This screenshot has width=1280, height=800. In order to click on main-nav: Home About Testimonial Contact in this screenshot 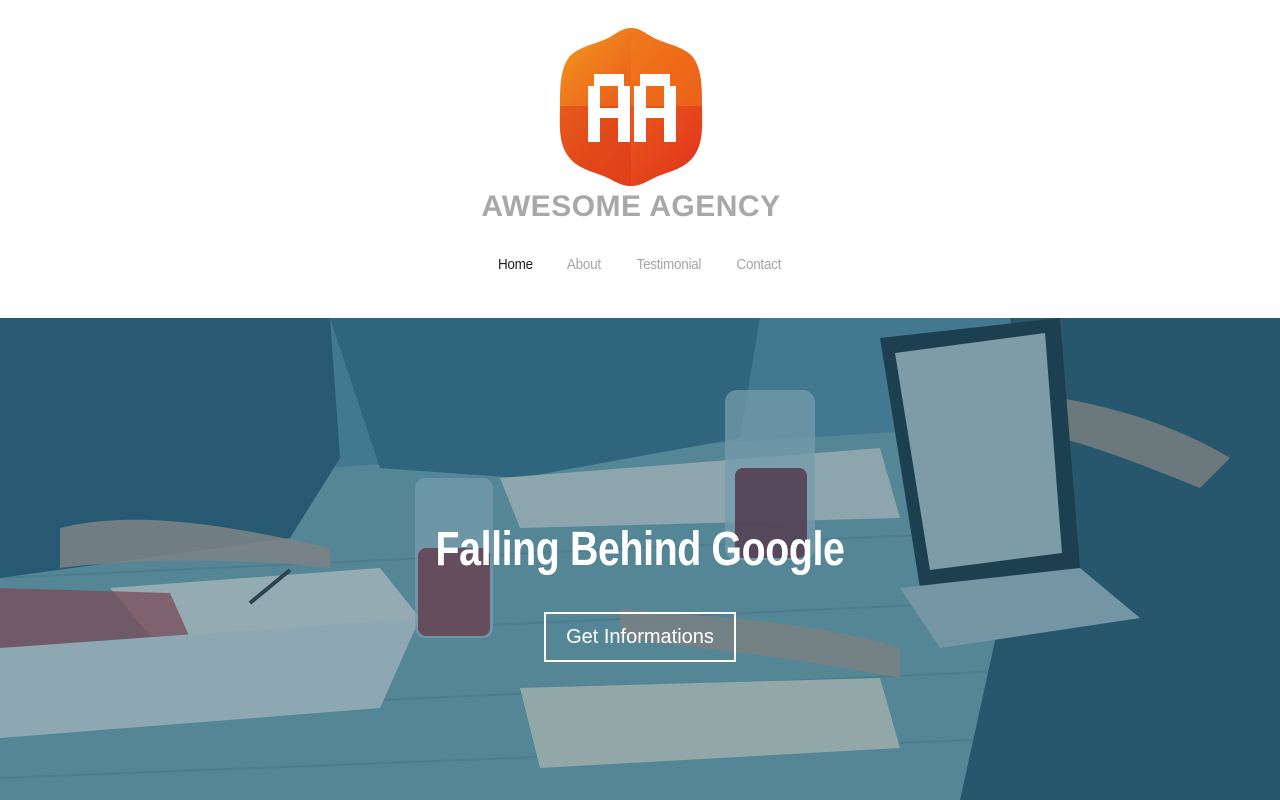, I will do `click(640, 265)`.